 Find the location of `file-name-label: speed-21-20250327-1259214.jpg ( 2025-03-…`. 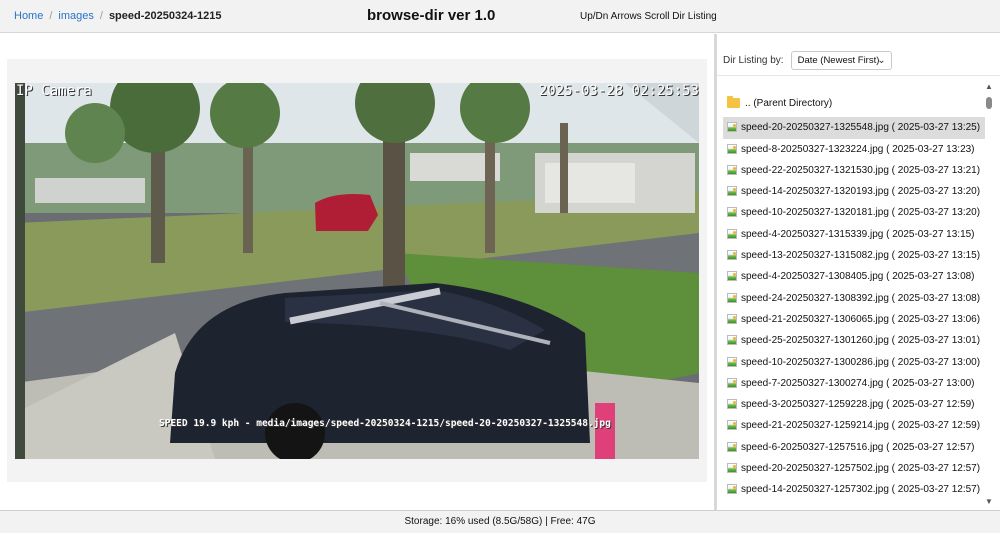

file-name-label: speed-21-20250327-1259214.jpg ( 2025-03-… is located at coordinates (861, 426).